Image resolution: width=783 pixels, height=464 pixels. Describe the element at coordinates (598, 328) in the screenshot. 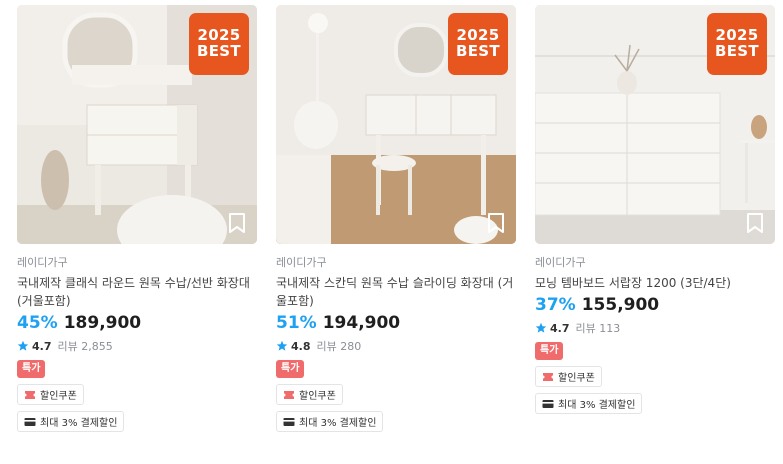

I see `review-count: 리뷰 113` at that location.